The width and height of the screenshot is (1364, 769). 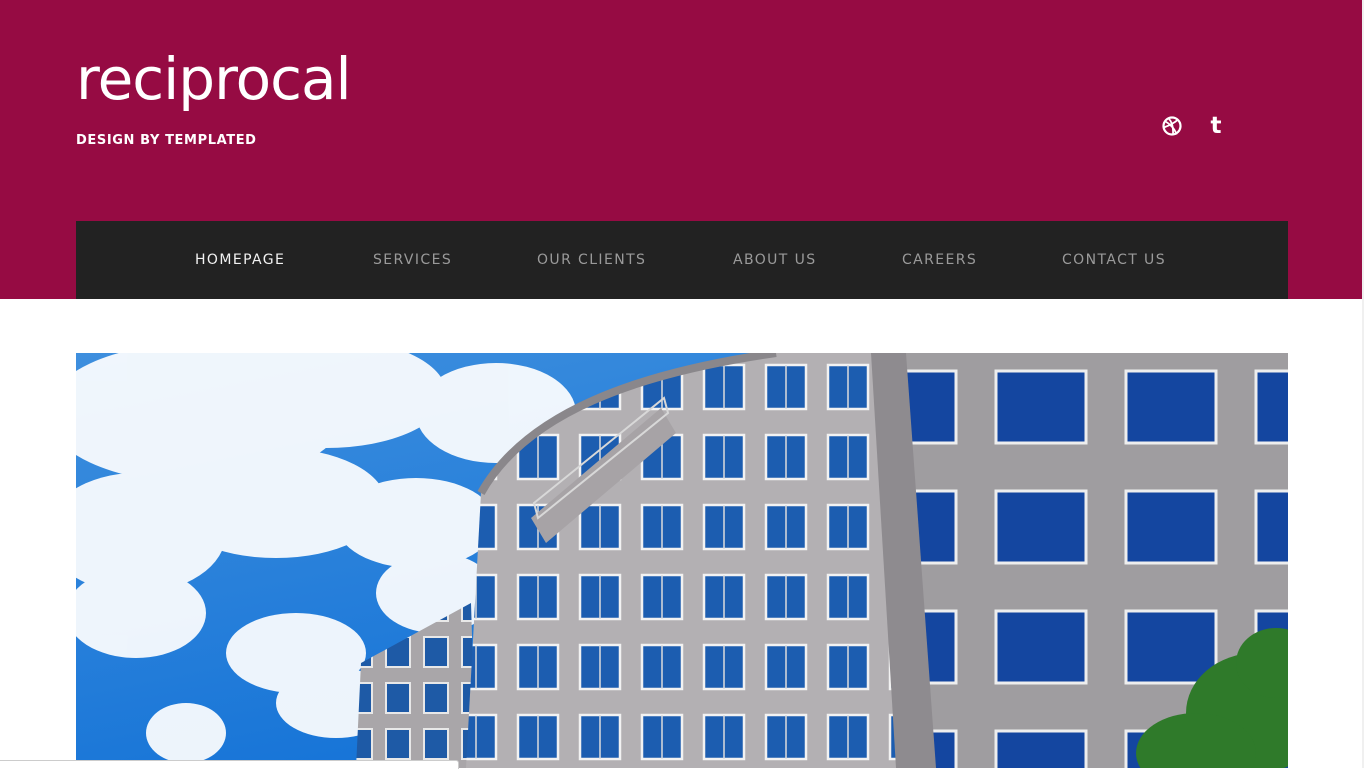 I want to click on tumblr-icon: t, so click(x=1216, y=126).